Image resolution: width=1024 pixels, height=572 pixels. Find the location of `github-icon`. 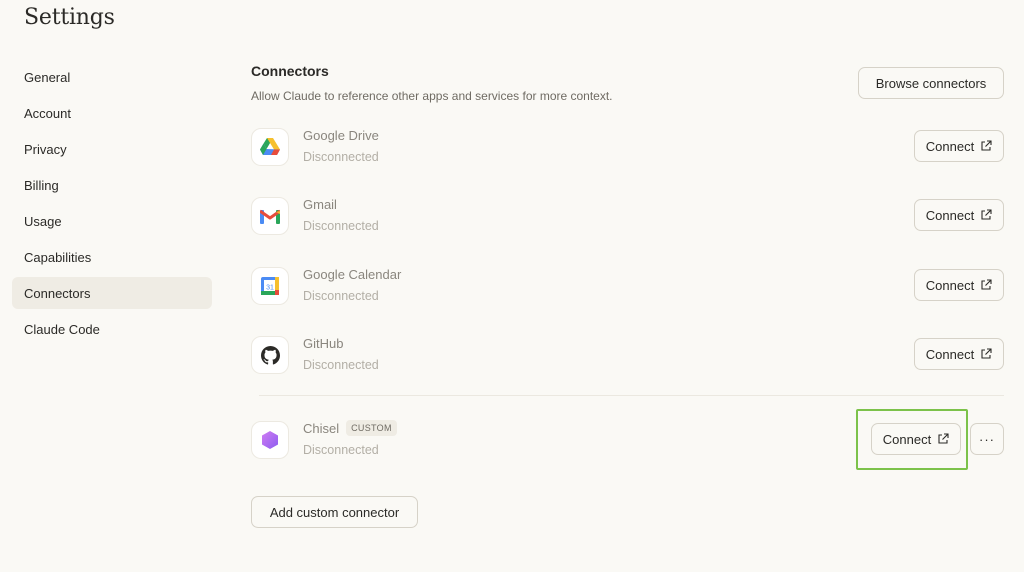

github-icon is located at coordinates (270, 355).